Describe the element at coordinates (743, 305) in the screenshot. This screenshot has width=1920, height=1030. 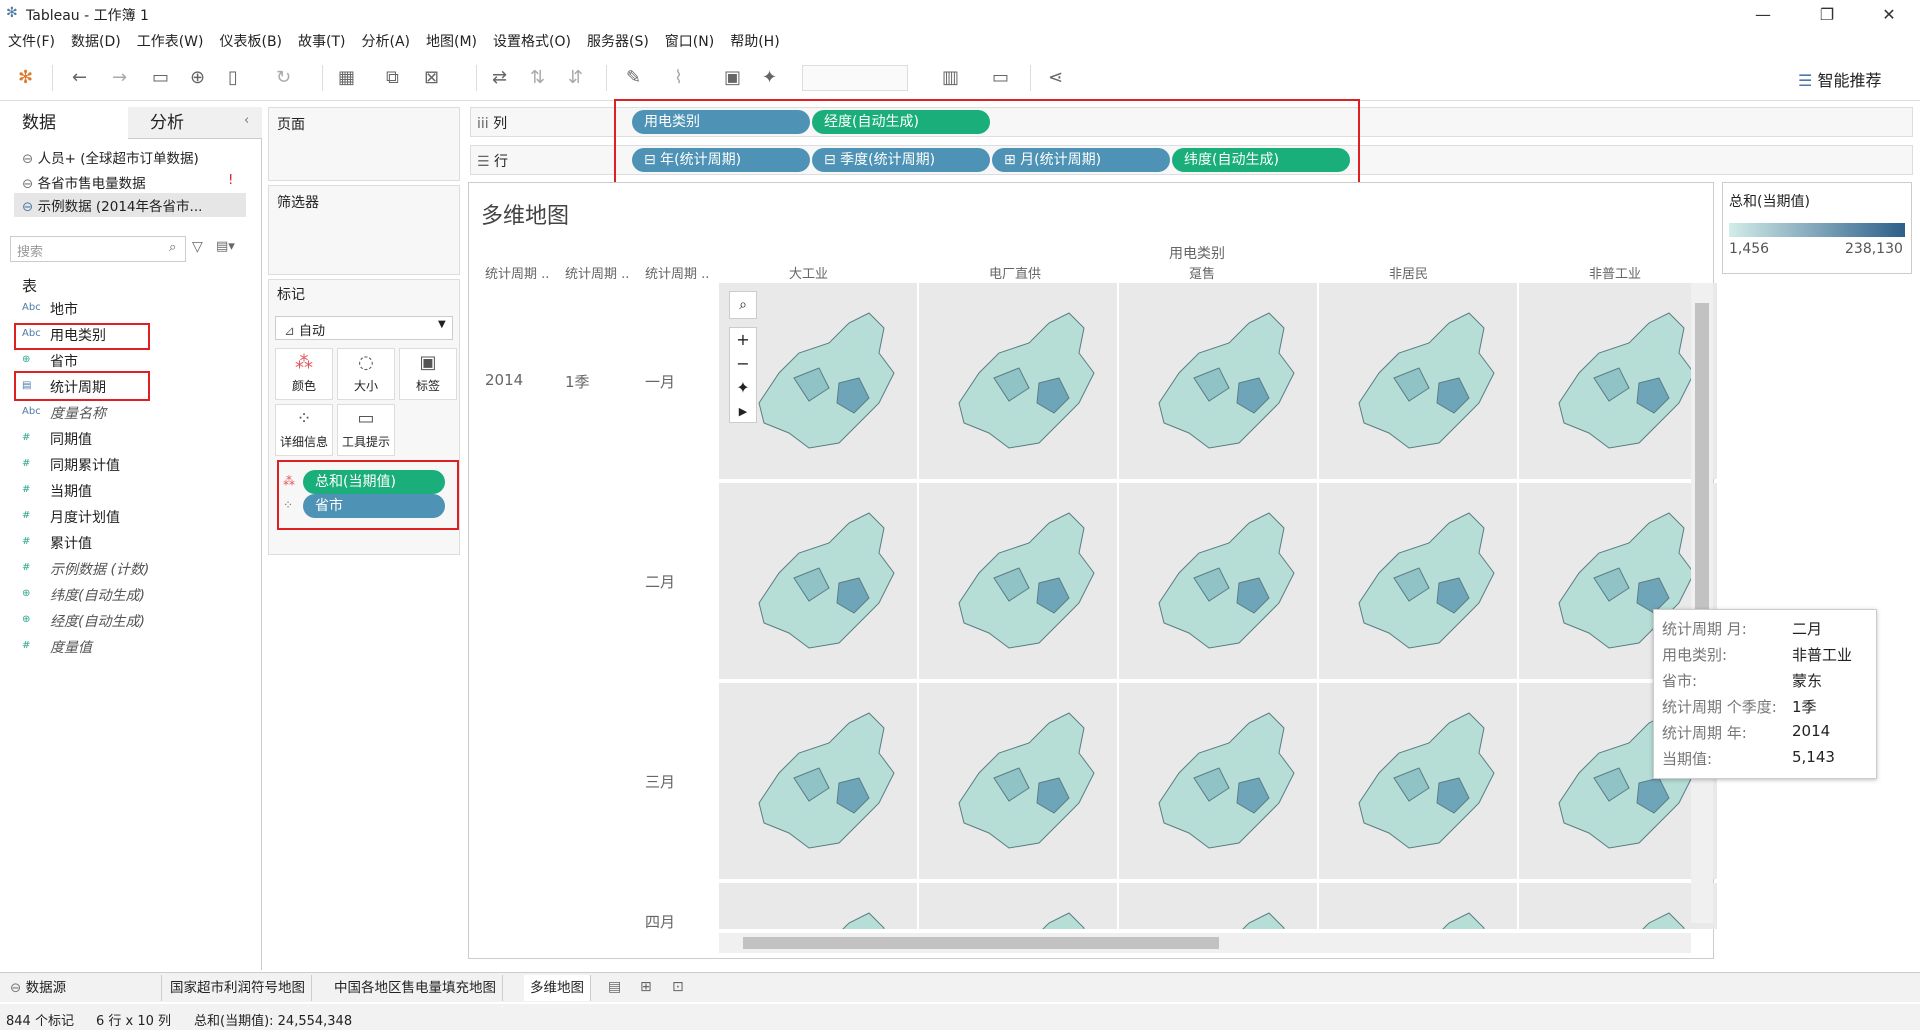
I see `map-search-icon: ⌕` at that location.